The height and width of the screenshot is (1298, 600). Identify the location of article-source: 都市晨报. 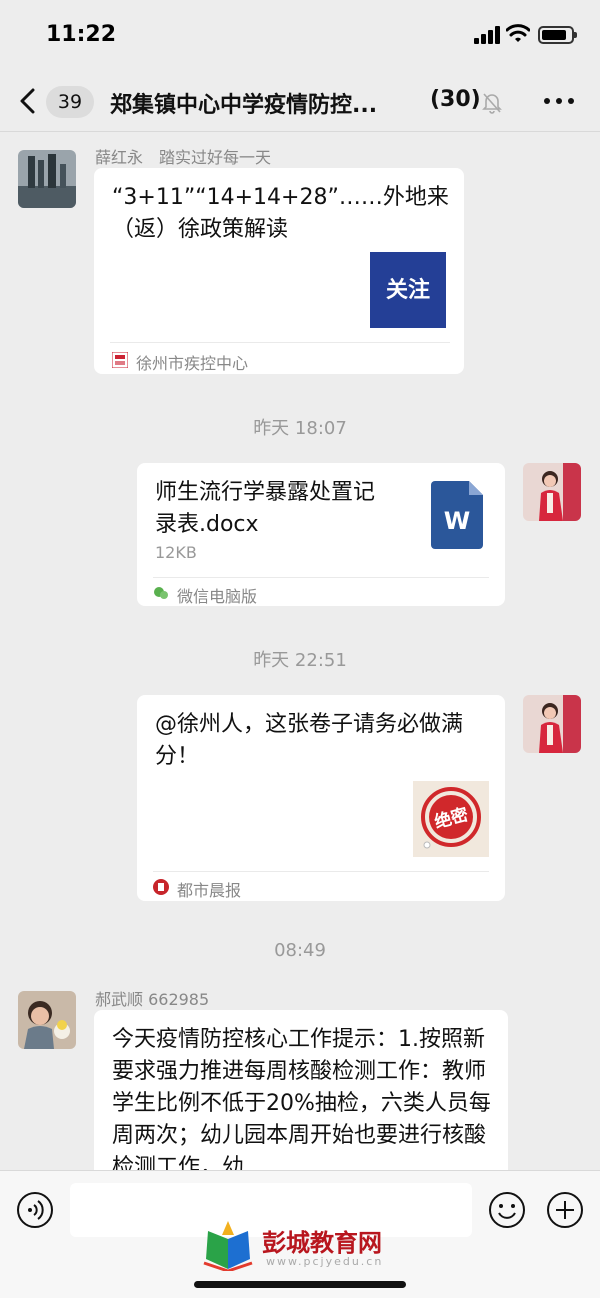
(209, 890).